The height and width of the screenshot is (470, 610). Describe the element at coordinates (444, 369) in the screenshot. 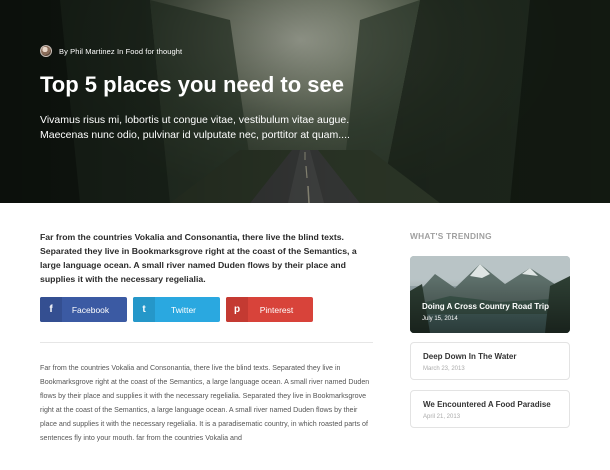

I see `trending-item-date: March 23, 2013` at that location.